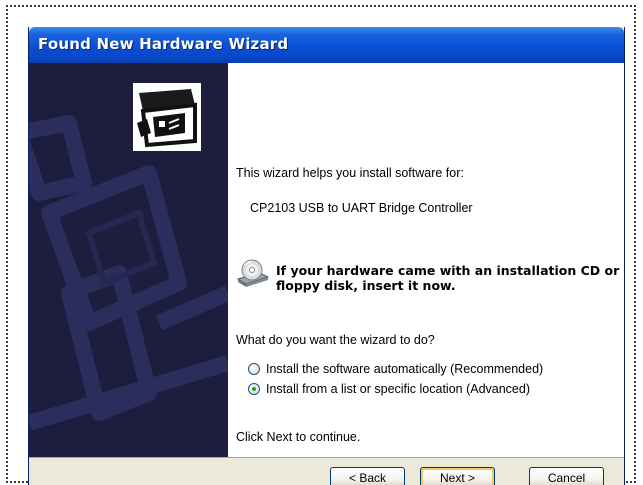 The image size is (643, 485). Describe the element at coordinates (326, 471) in the screenshot. I see `button-bar: < Back Next > Cancel` at that location.